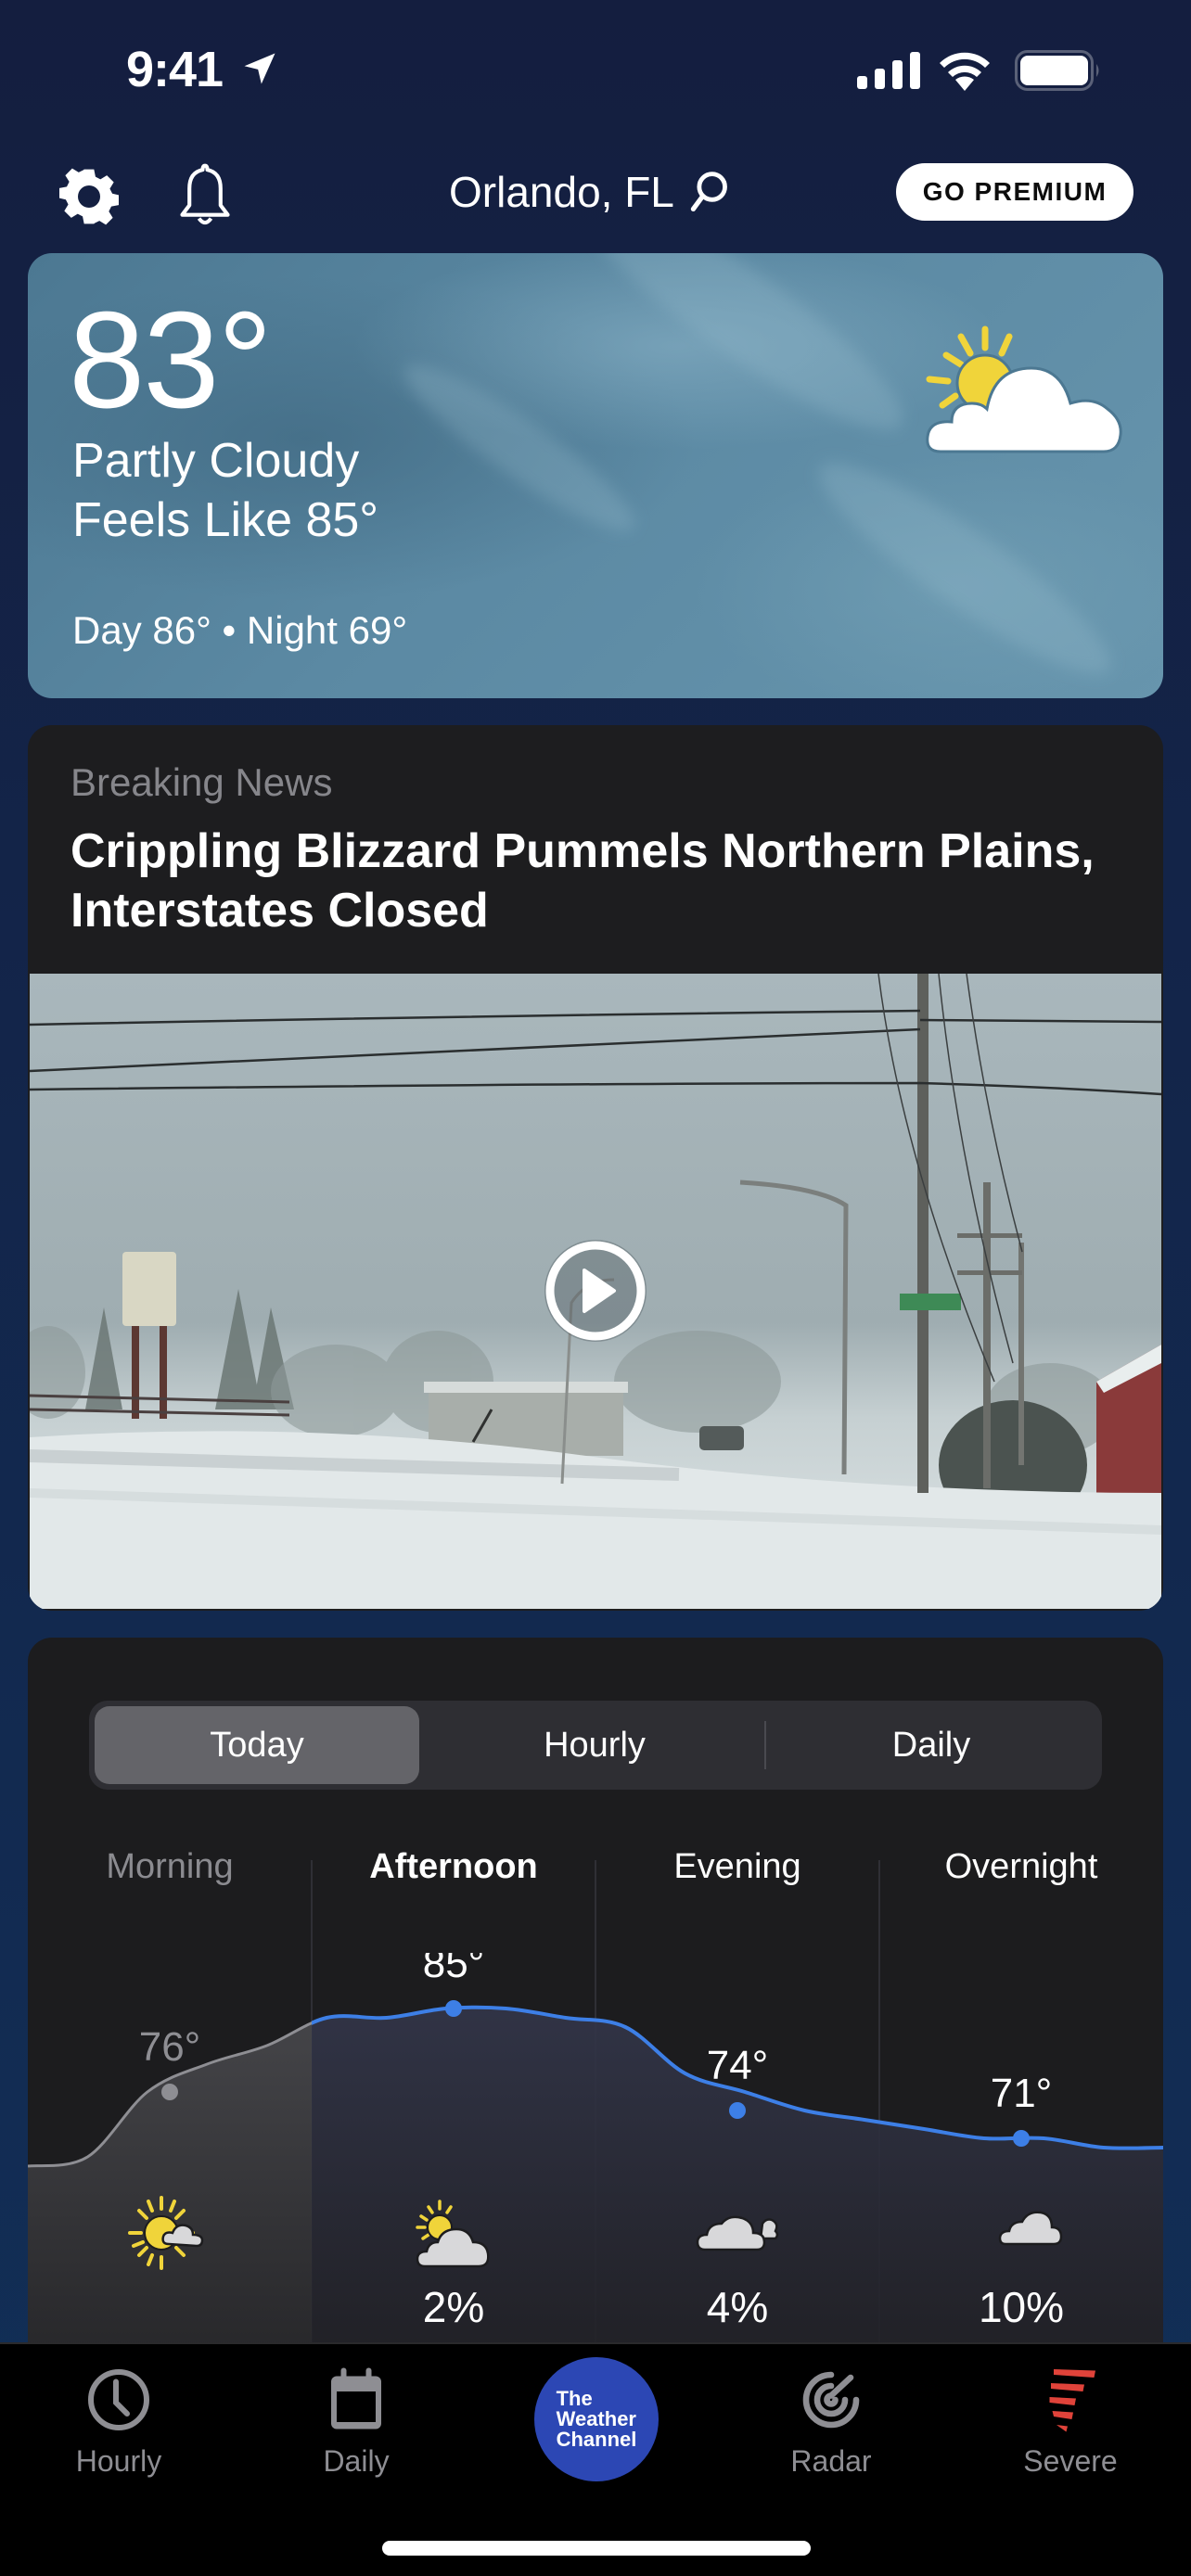  What do you see at coordinates (216, 461) in the screenshot?
I see `current-condition: Partly Cloudy` at bounding box center [216, 461].